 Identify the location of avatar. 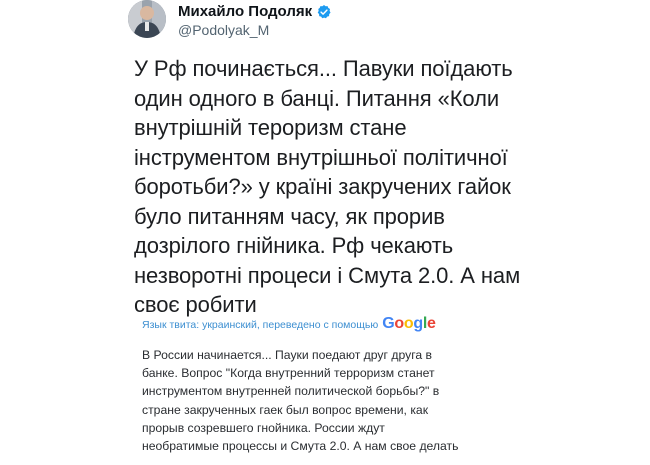
(147, 19).